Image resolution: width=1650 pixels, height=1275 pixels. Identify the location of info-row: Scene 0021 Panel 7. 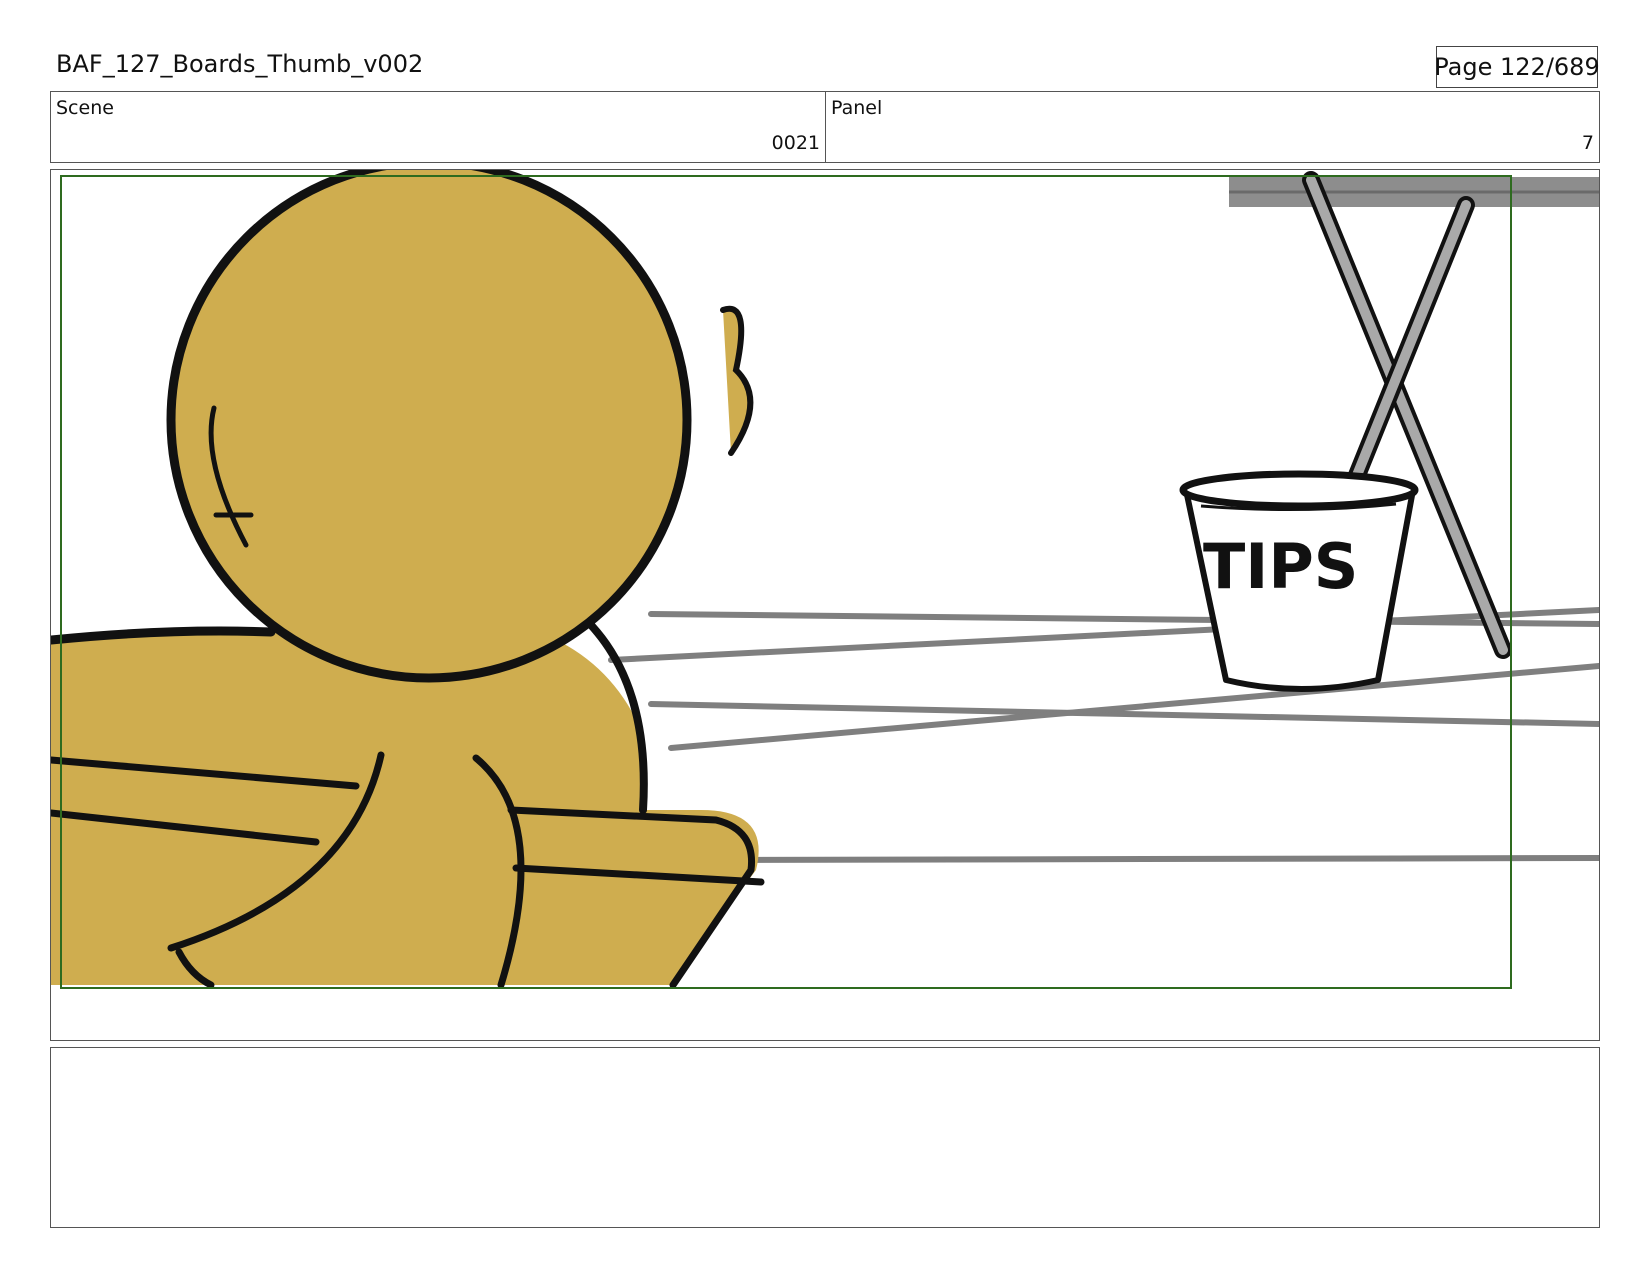
(825, 127).